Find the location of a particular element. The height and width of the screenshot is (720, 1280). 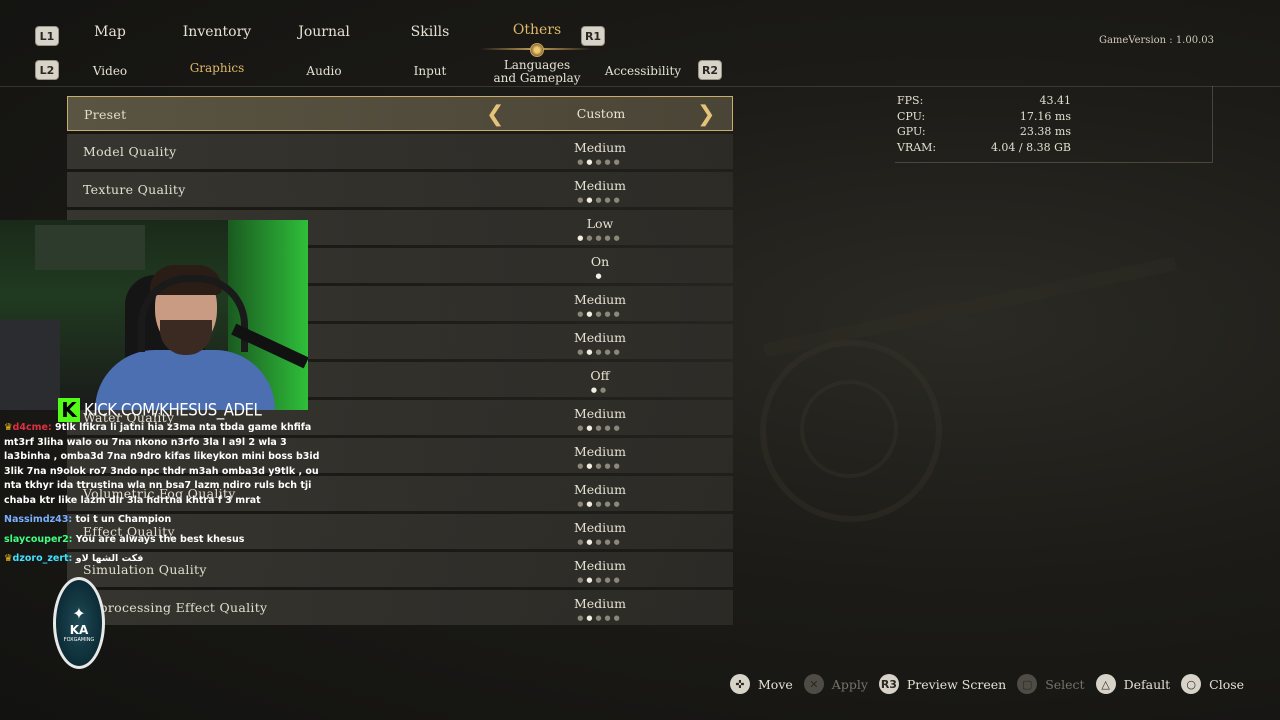

crown-badge-icon: ♛ is located at coordinates (8, 558).